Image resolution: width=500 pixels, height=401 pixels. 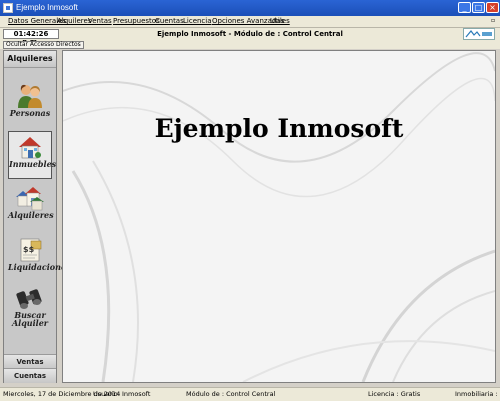 What do you see at coordinates (492, 7) in the screenshot?
I see `close-button: ×` at bounding box center [492, 7].